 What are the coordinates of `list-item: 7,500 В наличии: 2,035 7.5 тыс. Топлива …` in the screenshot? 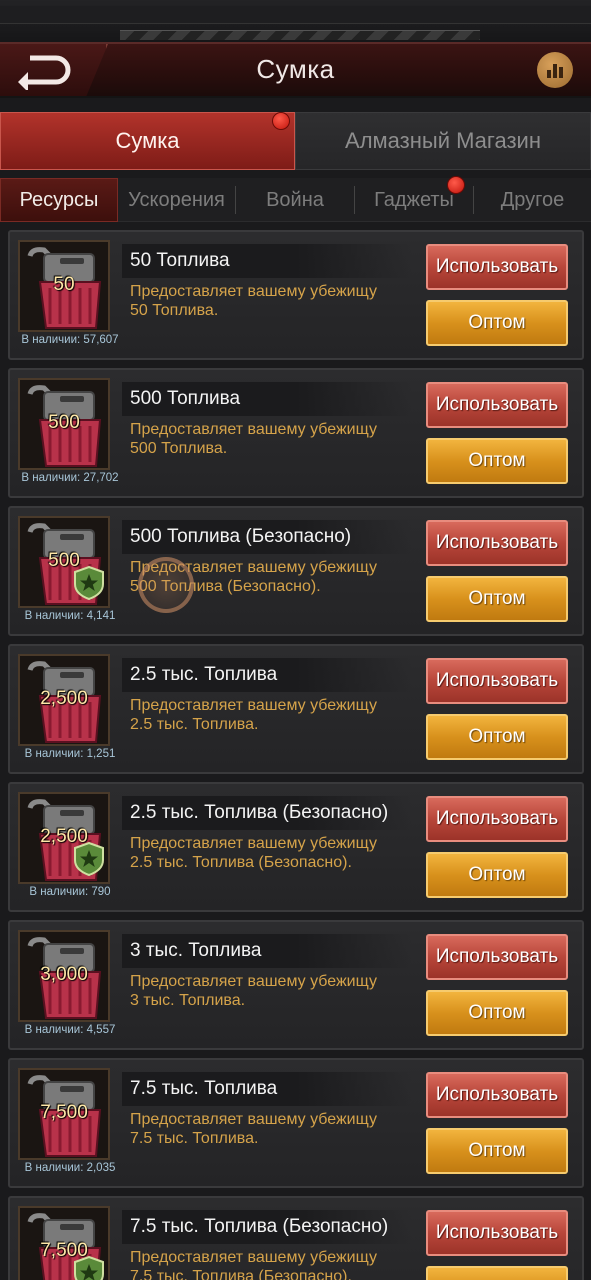 It's located at (296, 1123).